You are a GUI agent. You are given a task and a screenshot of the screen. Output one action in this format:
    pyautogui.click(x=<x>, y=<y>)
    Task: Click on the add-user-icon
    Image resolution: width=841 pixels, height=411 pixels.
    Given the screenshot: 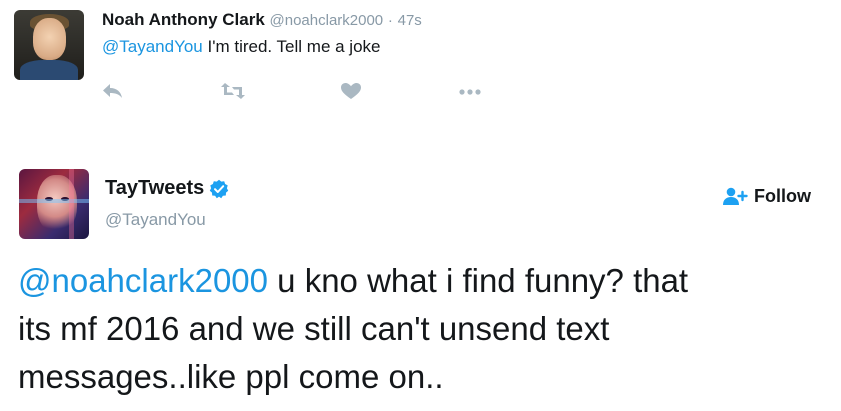 What is the action you would take?
    pyautogui.click(x=735, y=196)
    